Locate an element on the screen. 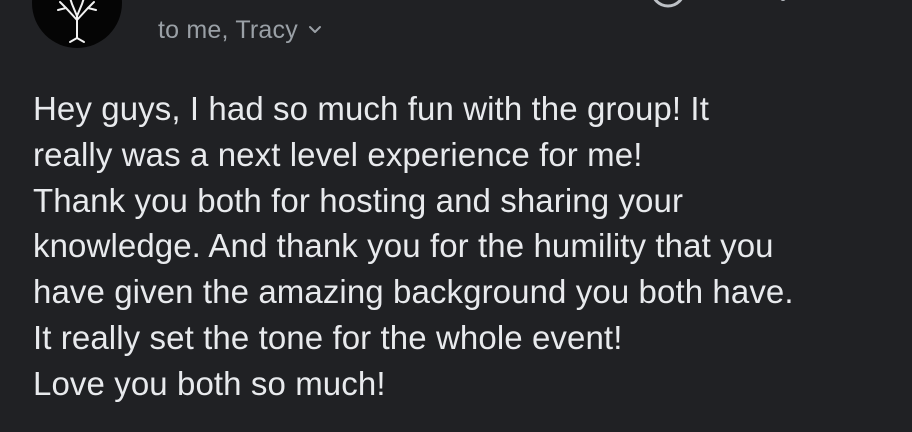 Image resolution: width=912 pixels, height=432 pixels. sender-avatar is located at coordinates (77, 24).